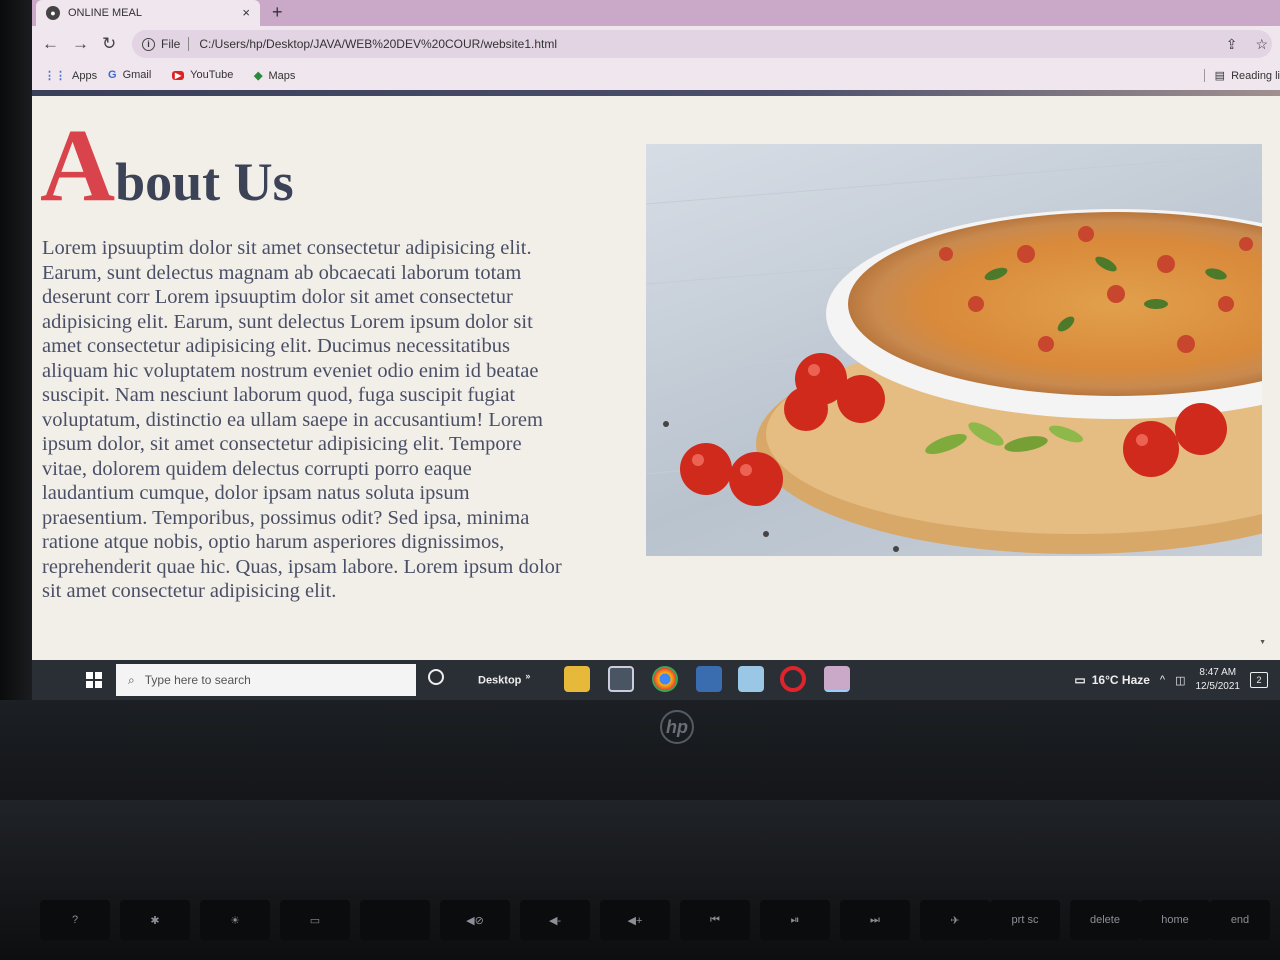 This screenshot has height=960, width=1280. Describe the element at coordinates (1080, 680) in the screenshot. I see `weather-icon: ▭` at that location.